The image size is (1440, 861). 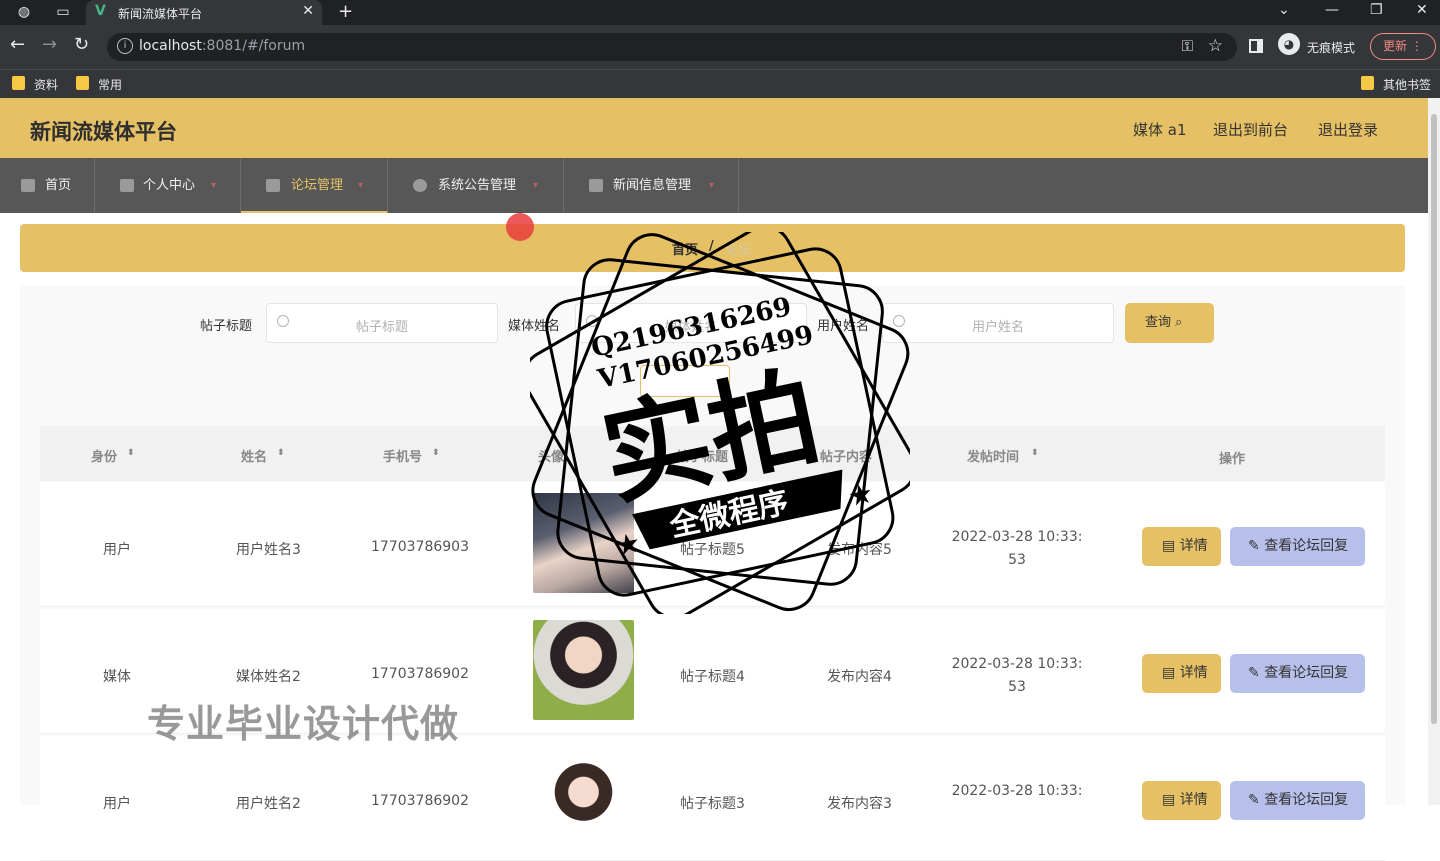 I want to click on close-window-button: ✕, so click(x=1422, y=10).